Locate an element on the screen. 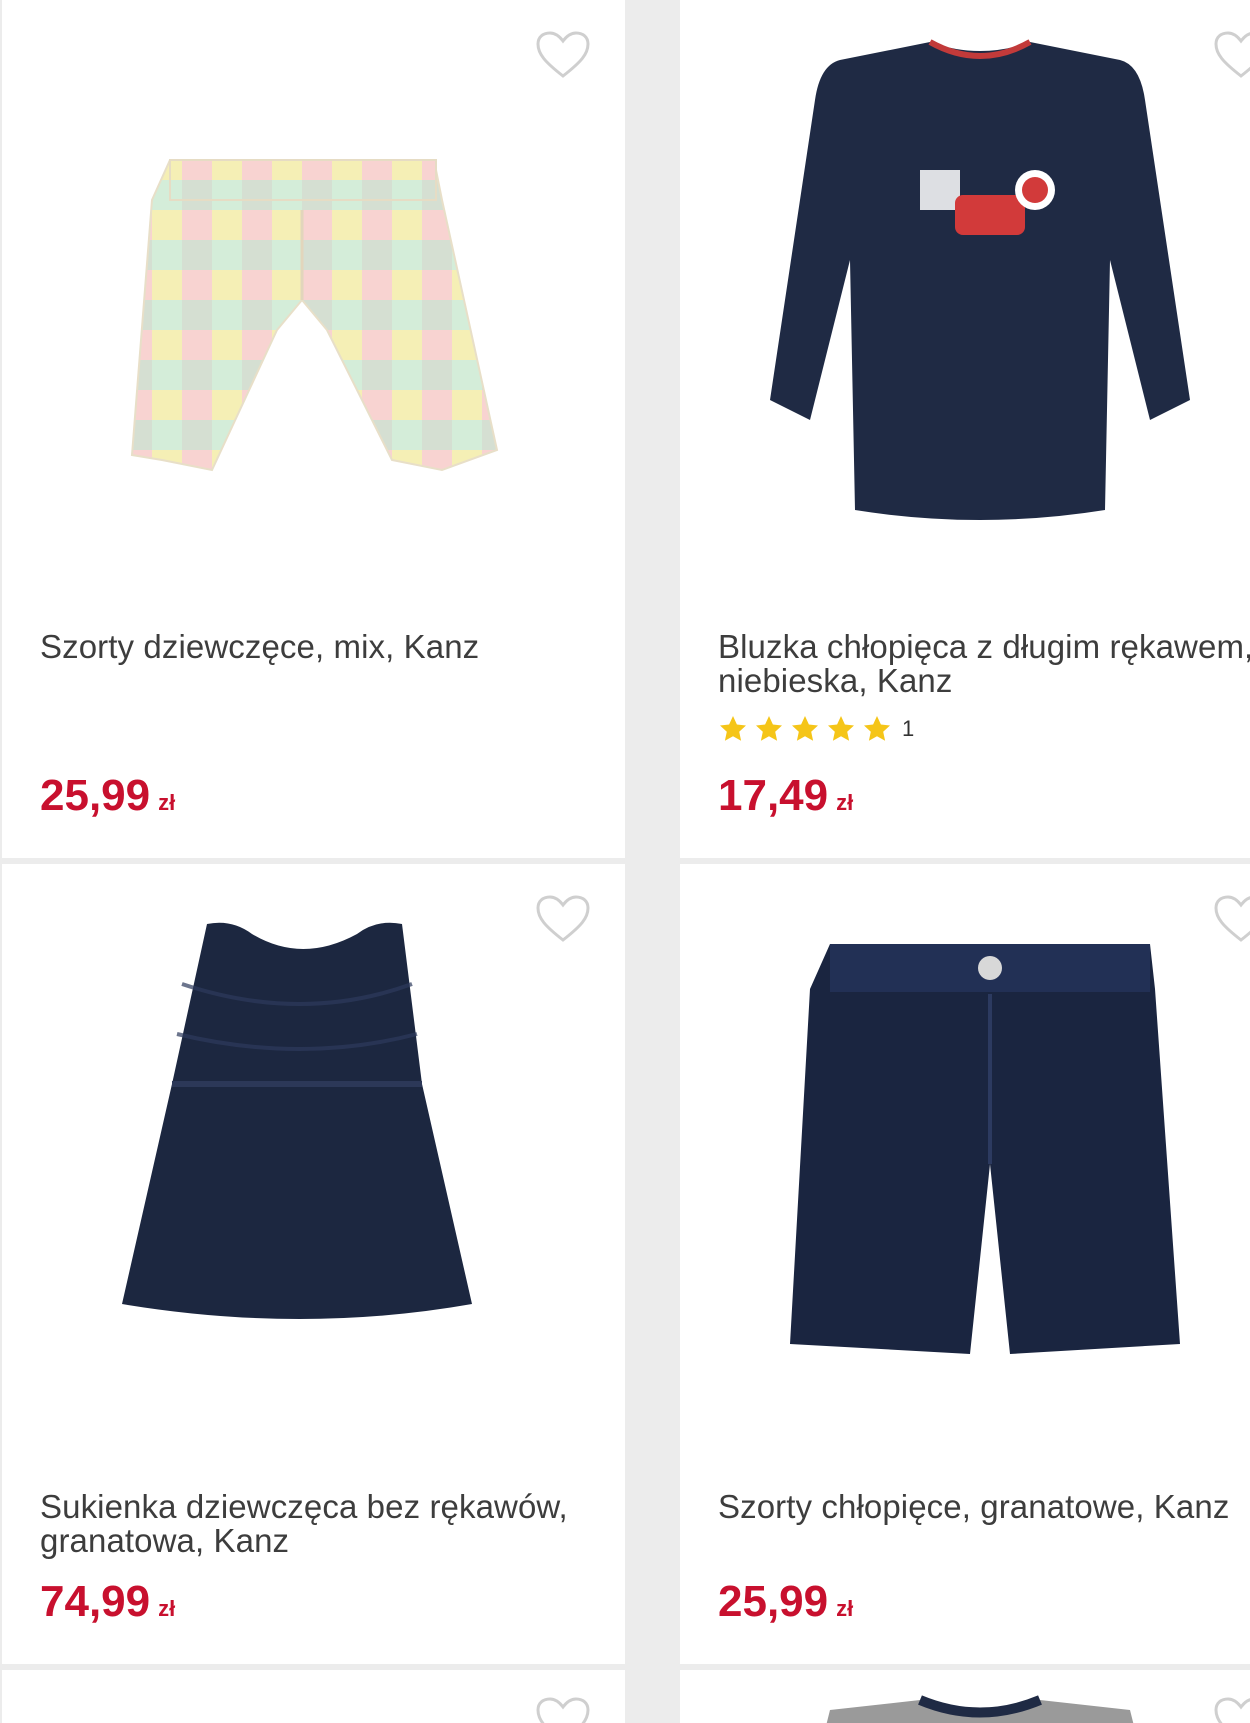  price-amount: 74,99 is located at coordinates (95, 1601).